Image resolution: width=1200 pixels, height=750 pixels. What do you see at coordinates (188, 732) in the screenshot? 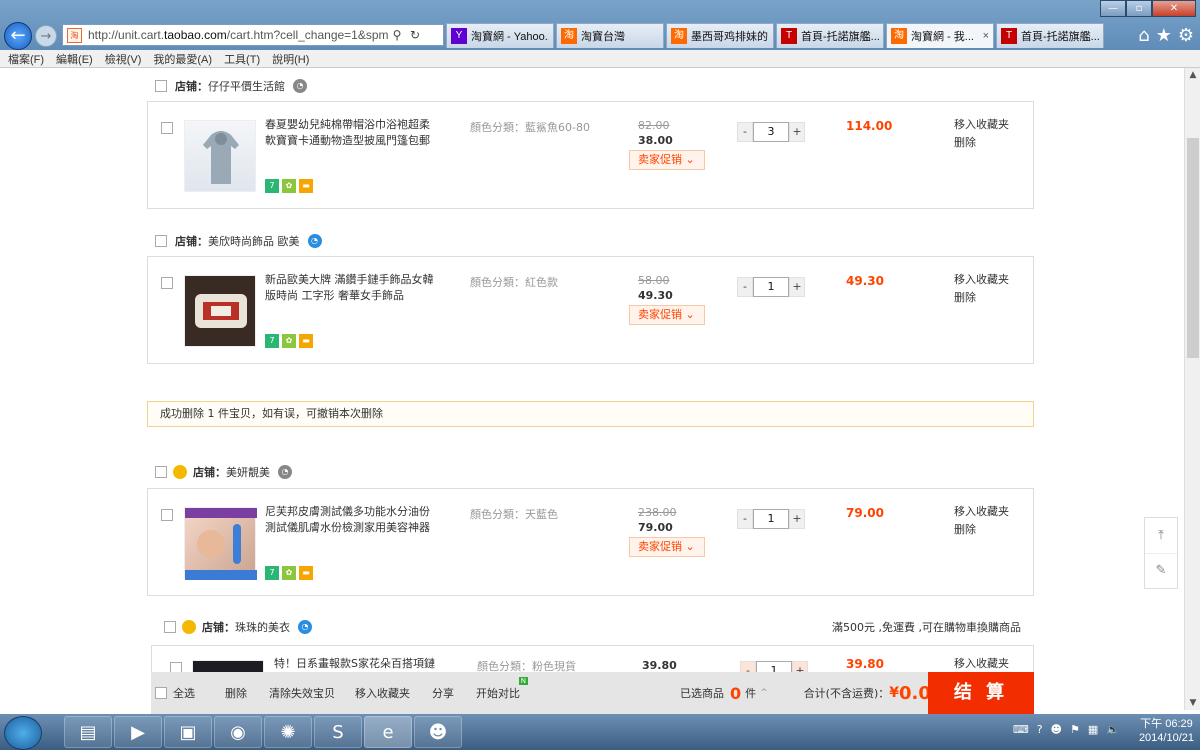
I see `screenshot-tool-icon: ▣` at bounding box center [188, 732].